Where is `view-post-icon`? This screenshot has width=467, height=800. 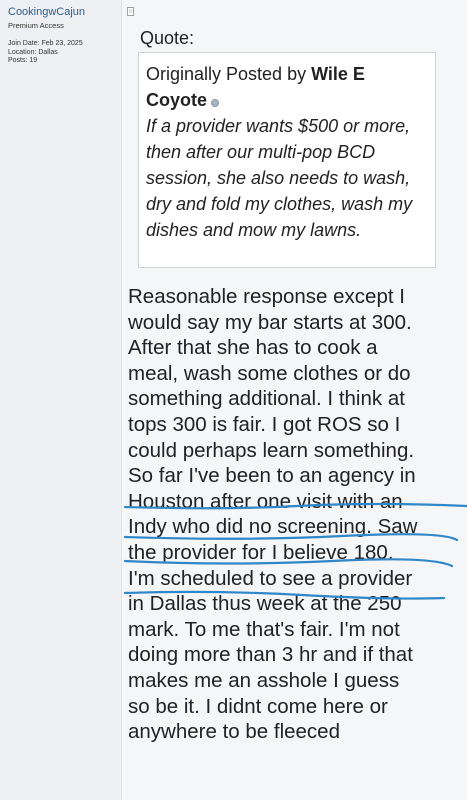
view-post-icon is located at coordinates (215, 103).